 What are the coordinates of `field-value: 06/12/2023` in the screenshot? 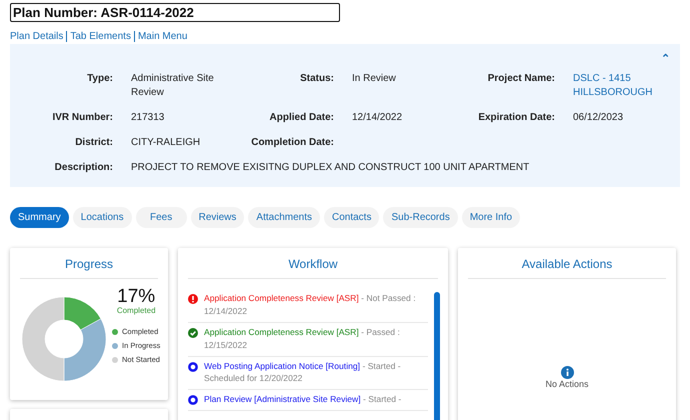 It's located at (598, 118).